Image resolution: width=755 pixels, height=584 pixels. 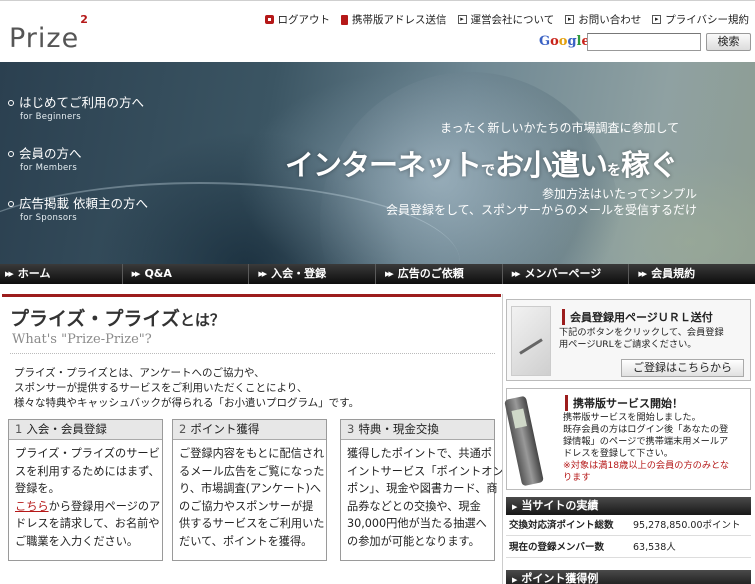 What do you see at coordinates (560, 128) in the screenshot?
I see `hero-lead-text: まったく新しいかたちの市場調査に参加して` at bounding box center [560, 128].